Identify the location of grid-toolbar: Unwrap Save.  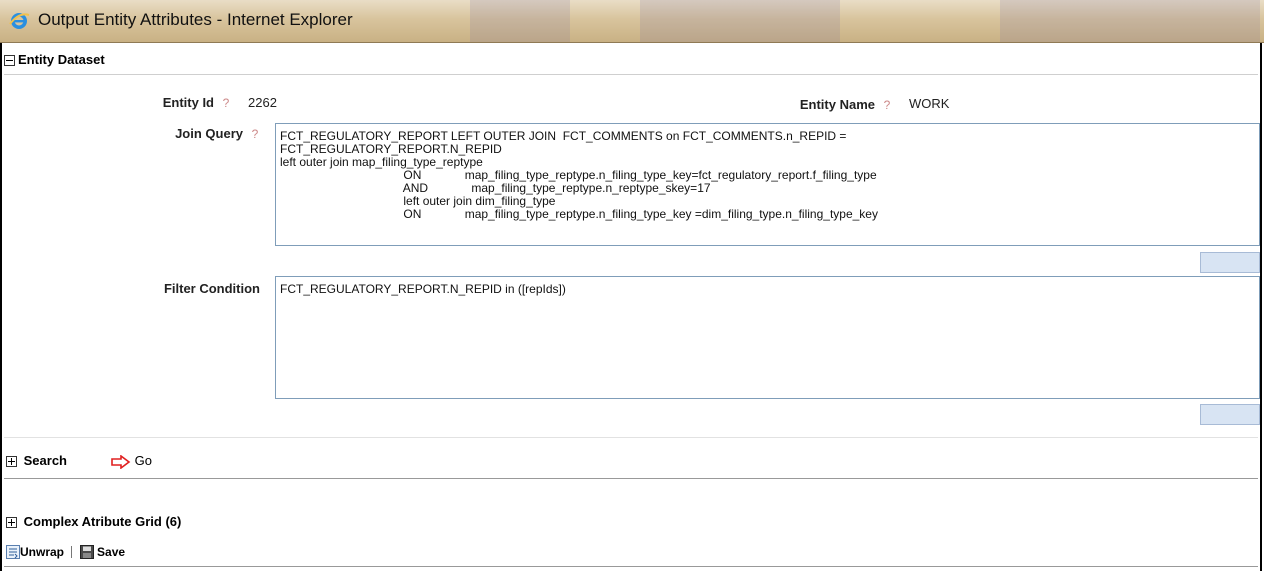
(65, 551).